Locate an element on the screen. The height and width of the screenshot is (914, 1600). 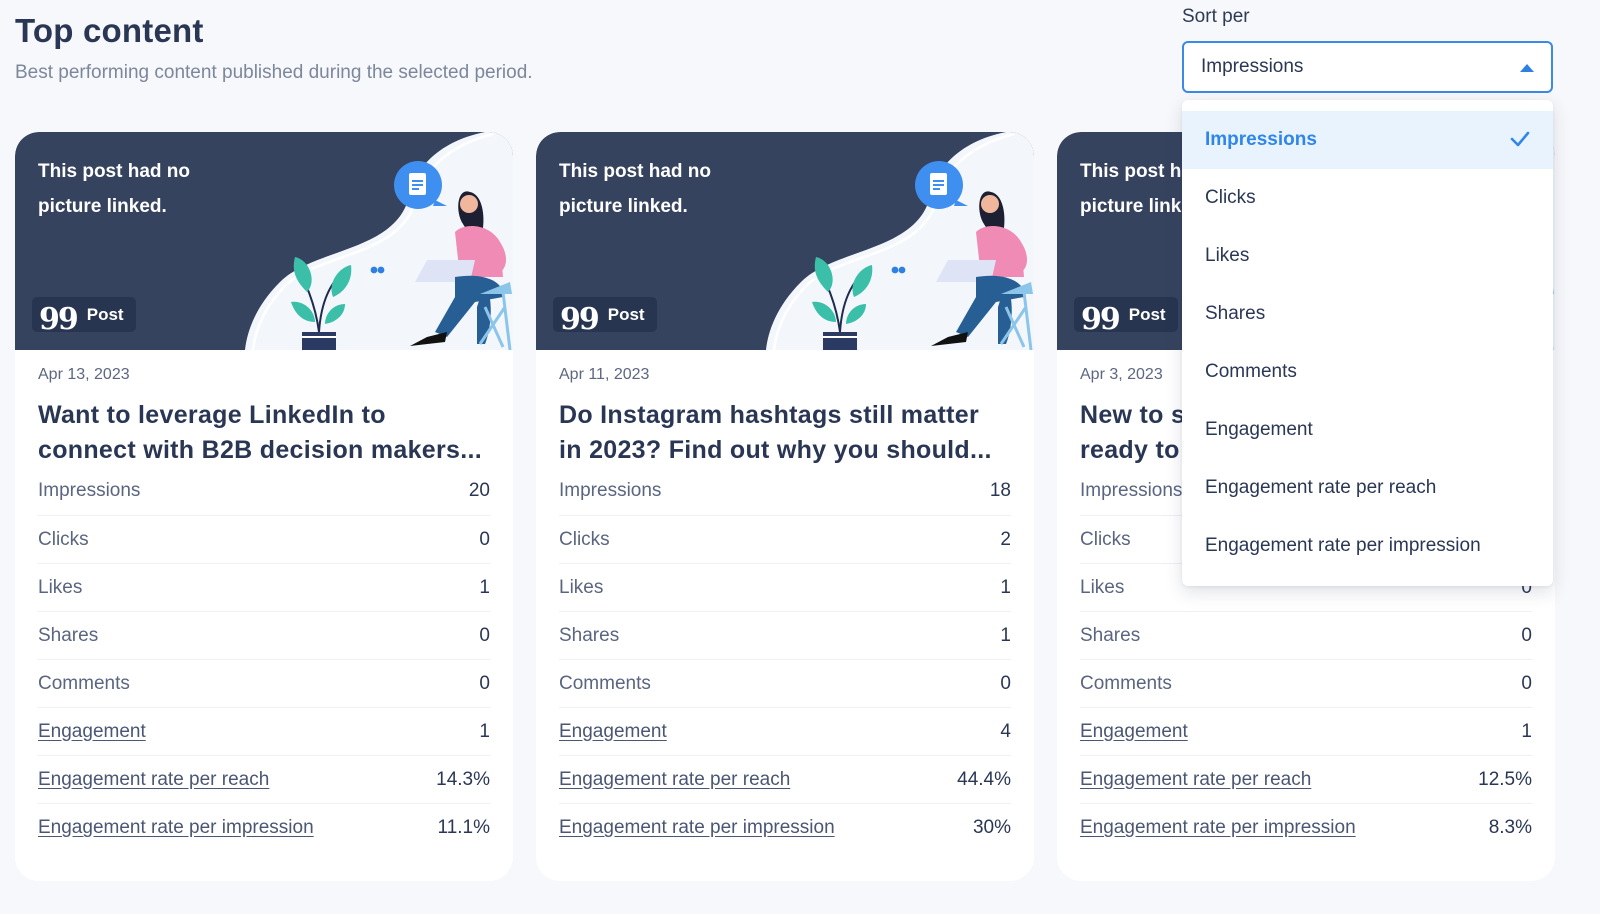
metric-value: 18 is located at coordinates (1000, 490).